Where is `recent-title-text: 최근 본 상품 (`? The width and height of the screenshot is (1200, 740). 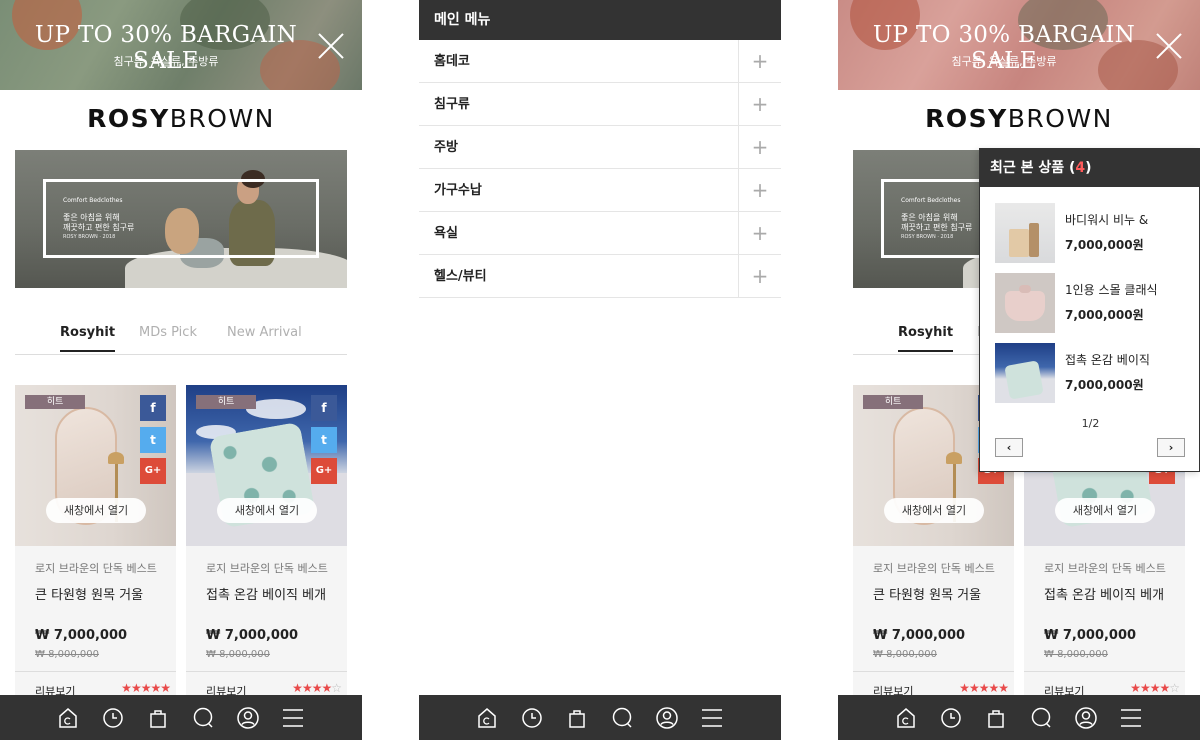
recent-title-text: 최근 본 상품 ( is located at coordinates (1033, 168).